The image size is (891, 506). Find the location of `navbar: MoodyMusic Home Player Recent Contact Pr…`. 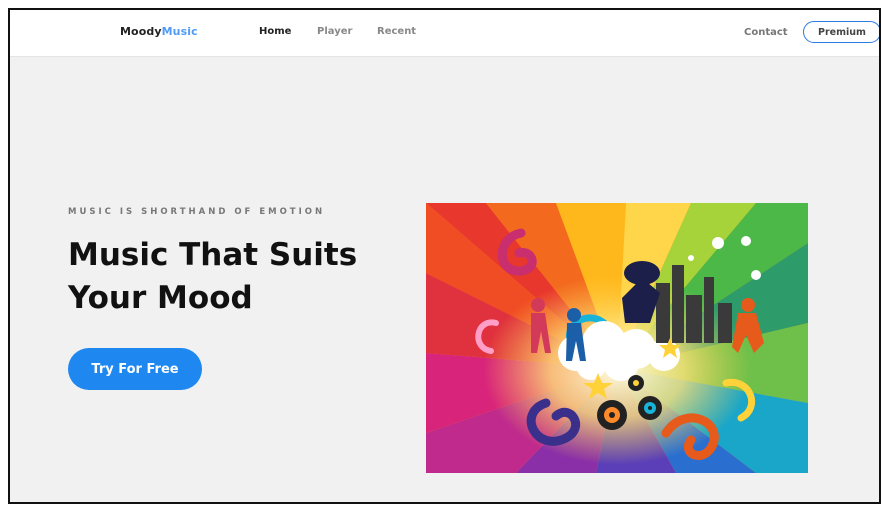

navbar: MoodyMusic Home Player Recent Contact Pr… is located at coordinates (444, 33).